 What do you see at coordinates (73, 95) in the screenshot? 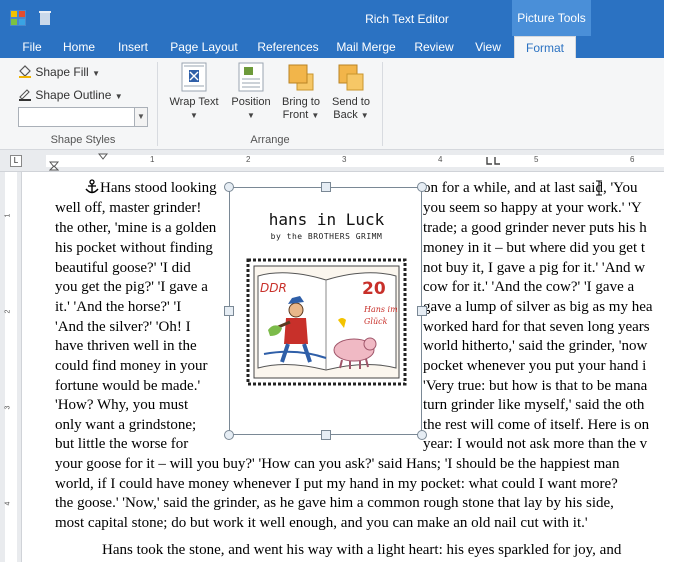
I see `shape-outline-label: Shape Outline` at bounding box center [73, 95].